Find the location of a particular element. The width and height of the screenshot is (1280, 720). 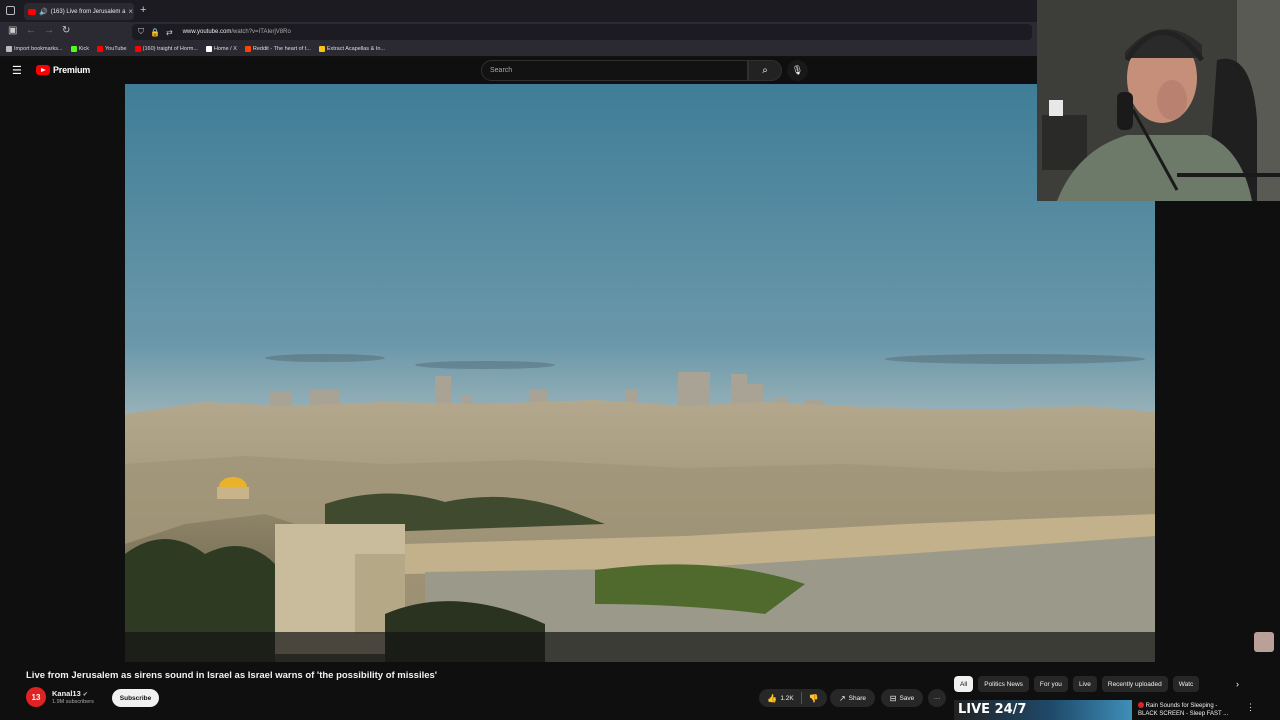

chip-0: All is located at coordinates (964, 684).